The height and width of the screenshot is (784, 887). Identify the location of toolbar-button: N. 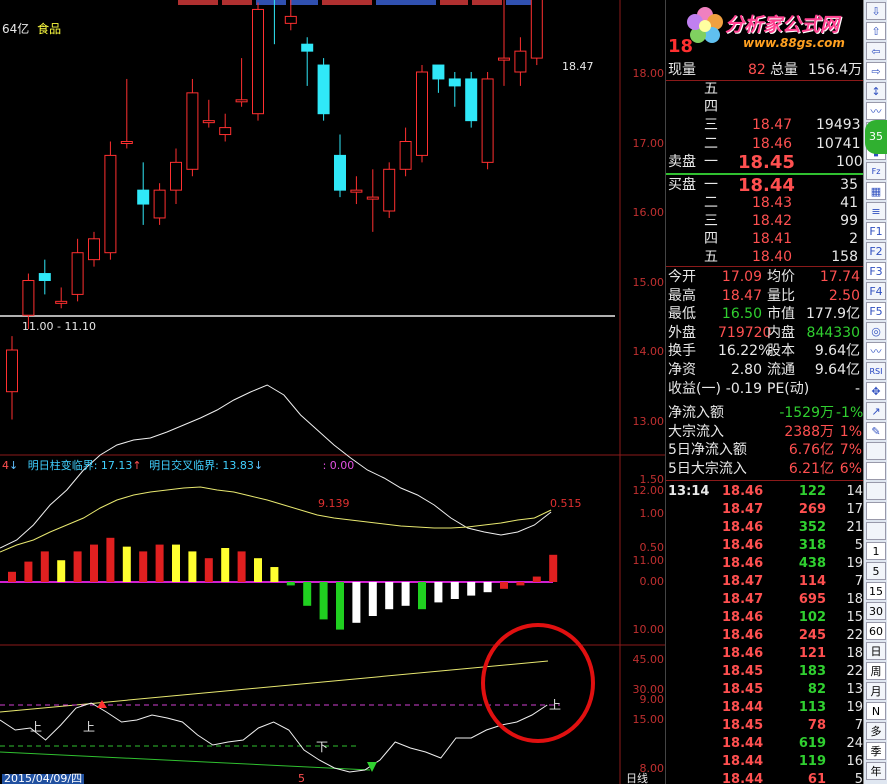
(876, 711).